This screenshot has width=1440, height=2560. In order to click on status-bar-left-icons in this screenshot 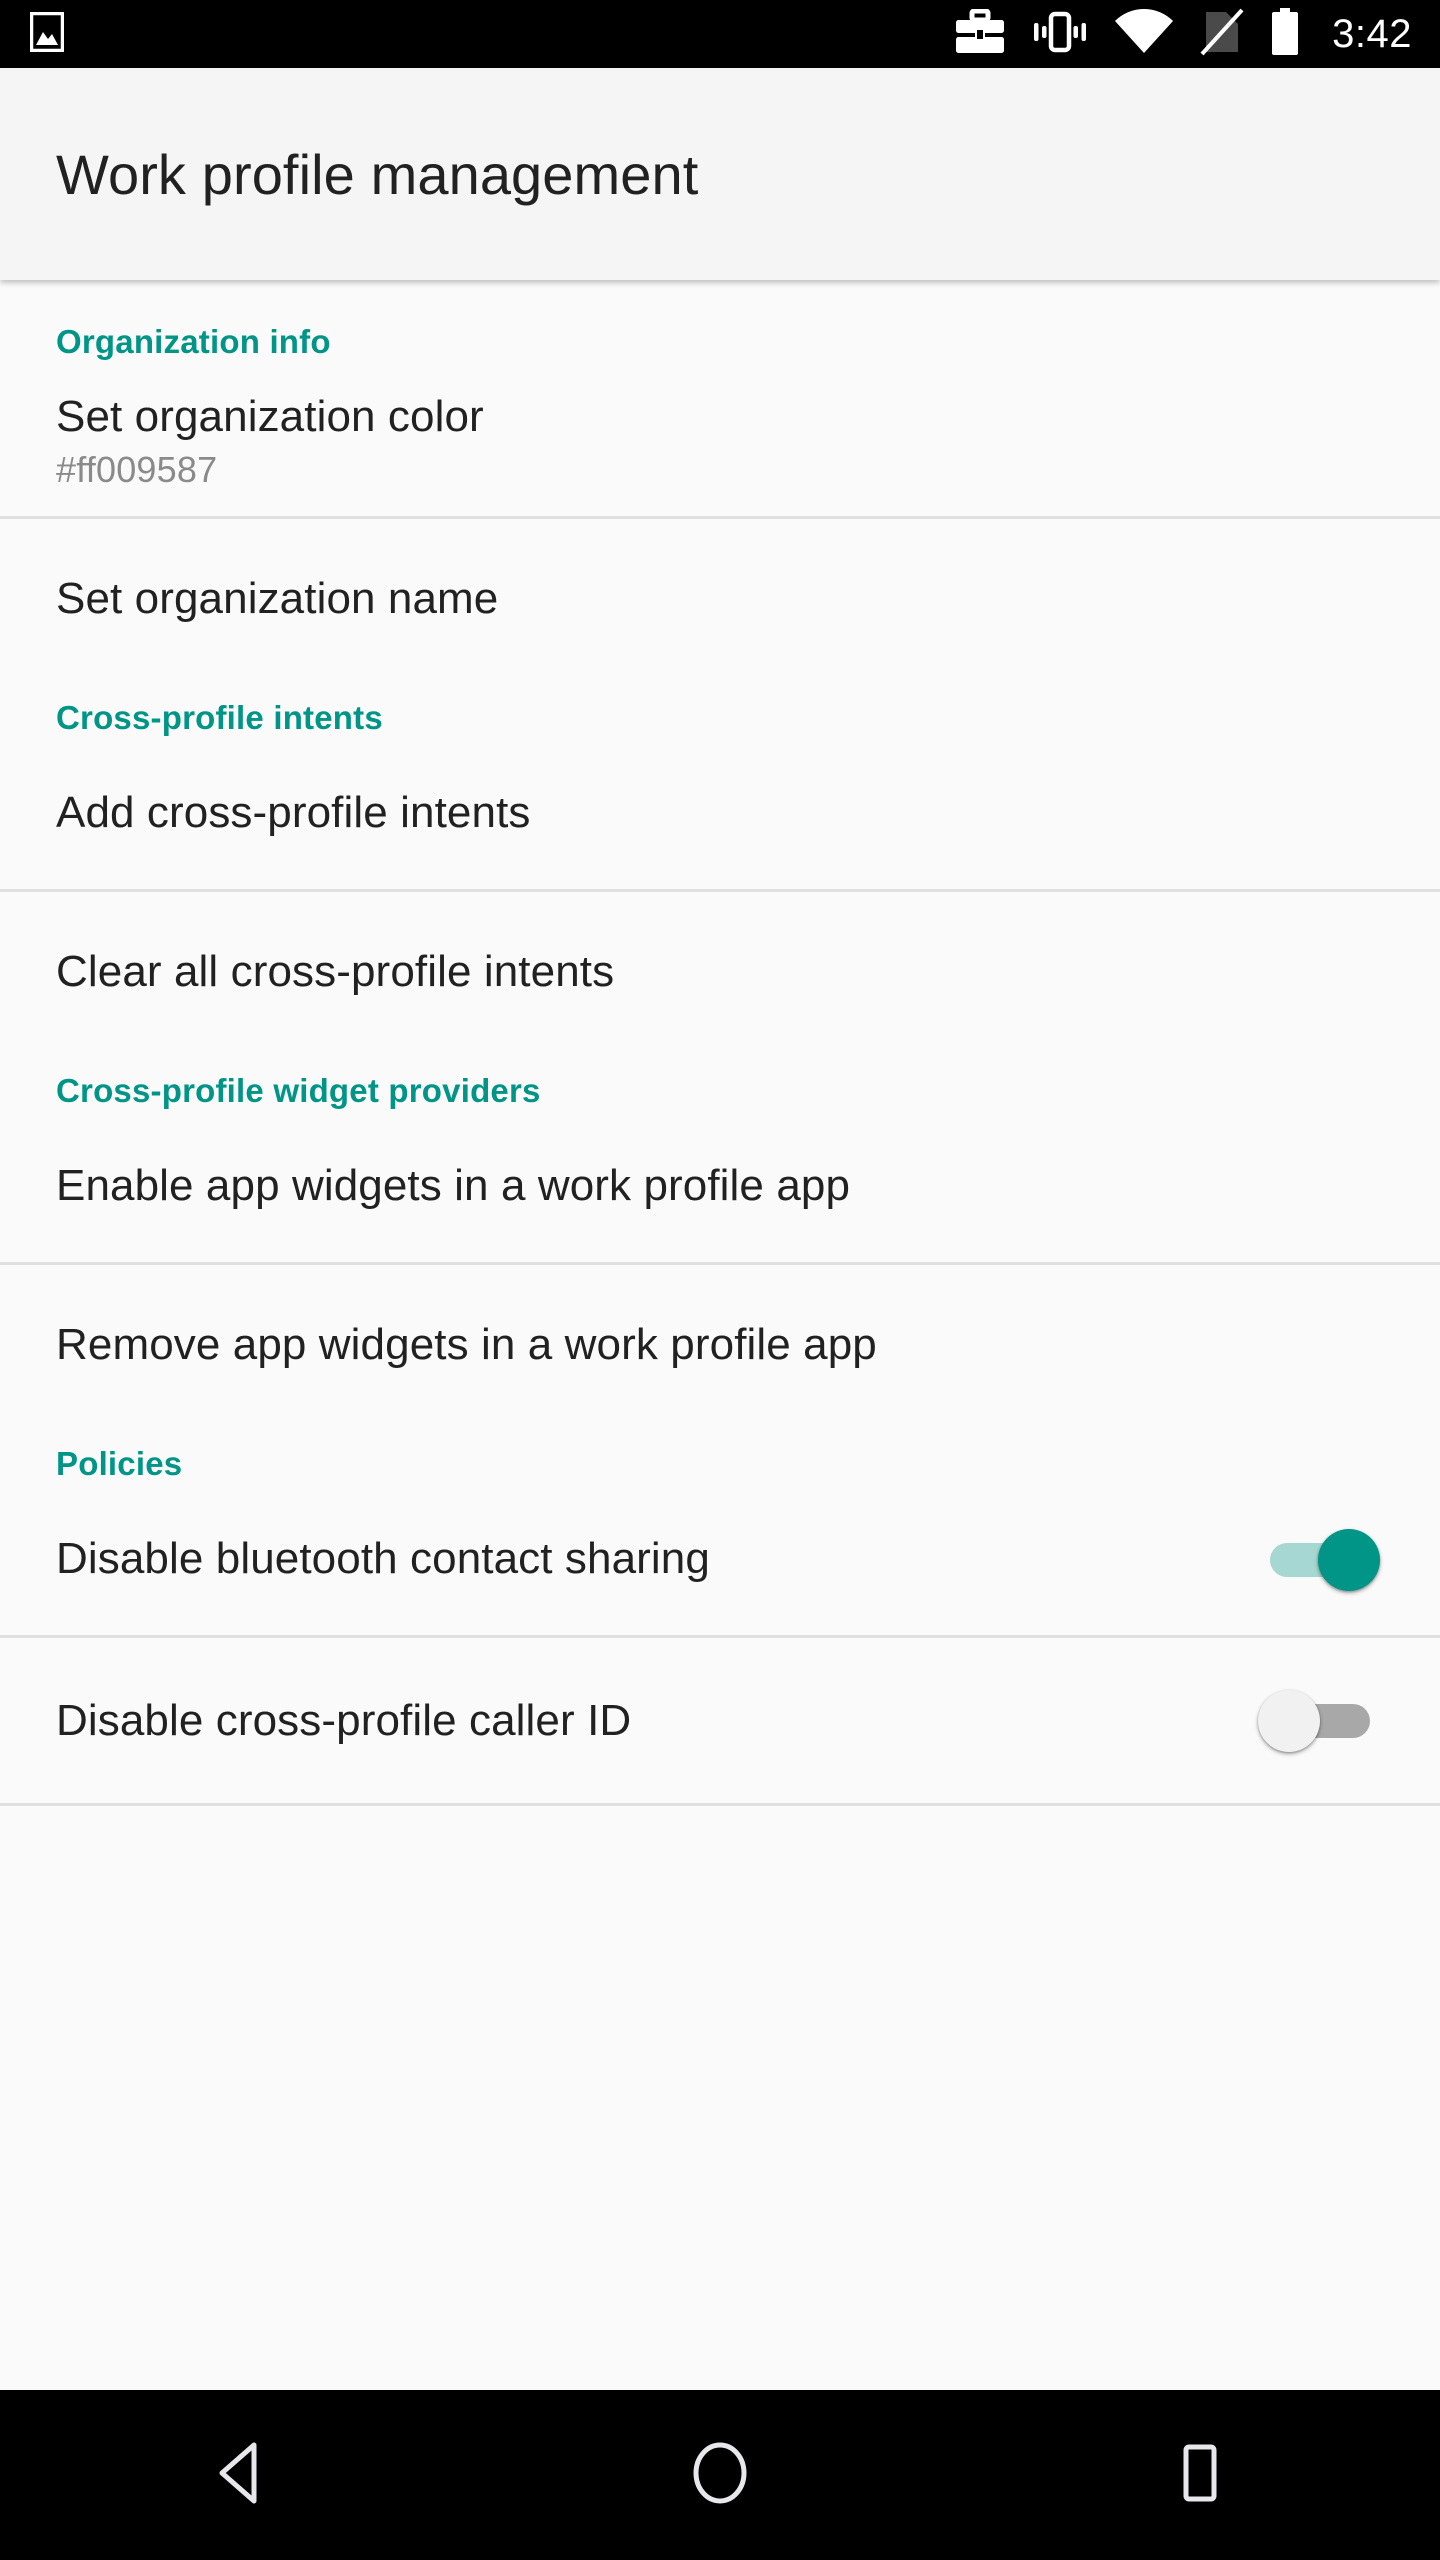, I will do `click(47, 34)`.